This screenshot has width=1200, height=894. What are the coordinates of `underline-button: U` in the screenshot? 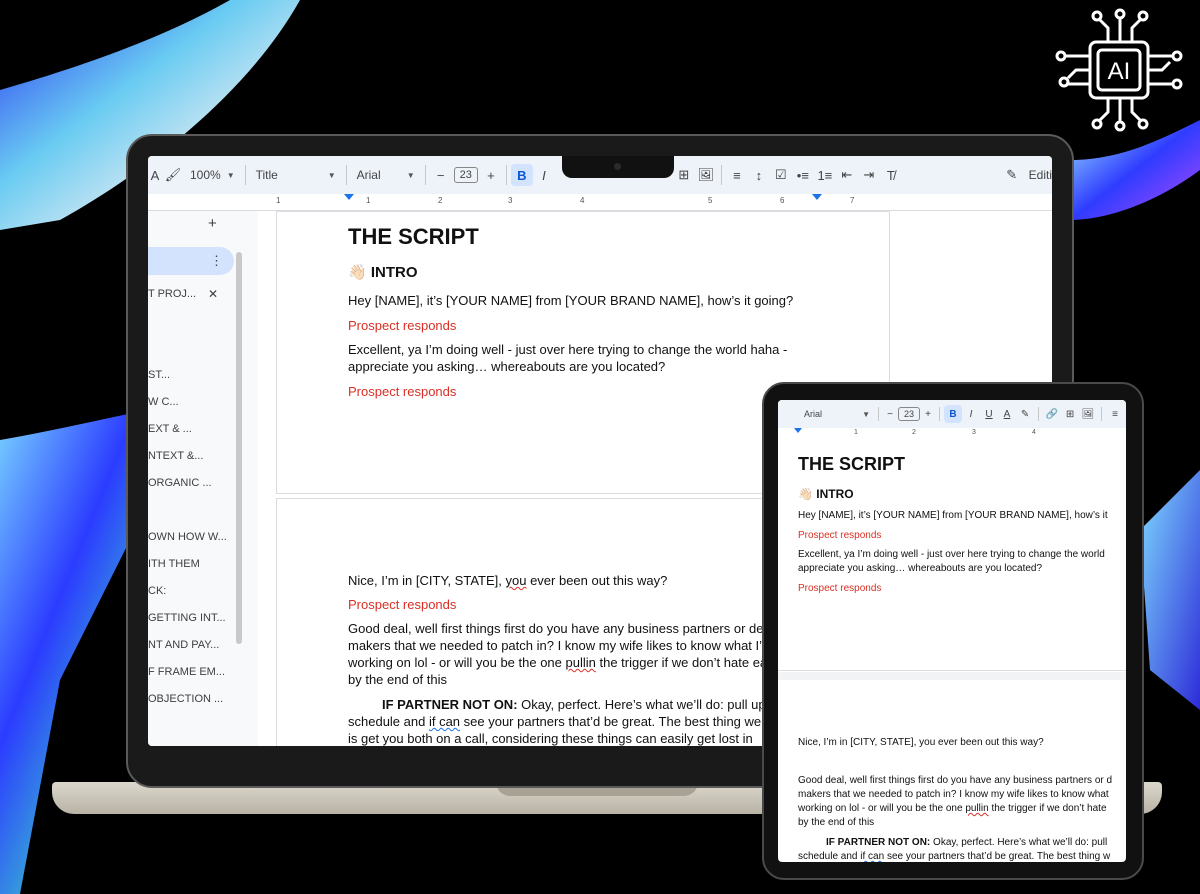 It's located at (989, 414).